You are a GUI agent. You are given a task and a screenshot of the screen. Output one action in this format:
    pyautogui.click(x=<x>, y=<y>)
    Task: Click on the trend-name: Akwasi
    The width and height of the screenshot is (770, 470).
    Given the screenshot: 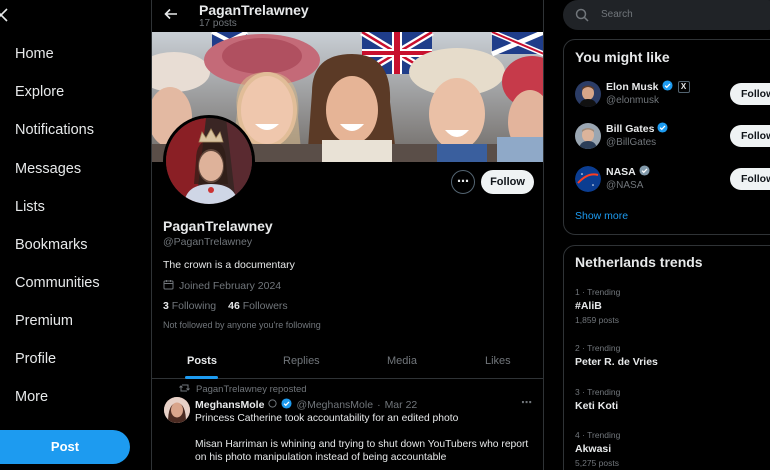 What is the action you would take?
    pyautogui.click(x=593, y=449)
    